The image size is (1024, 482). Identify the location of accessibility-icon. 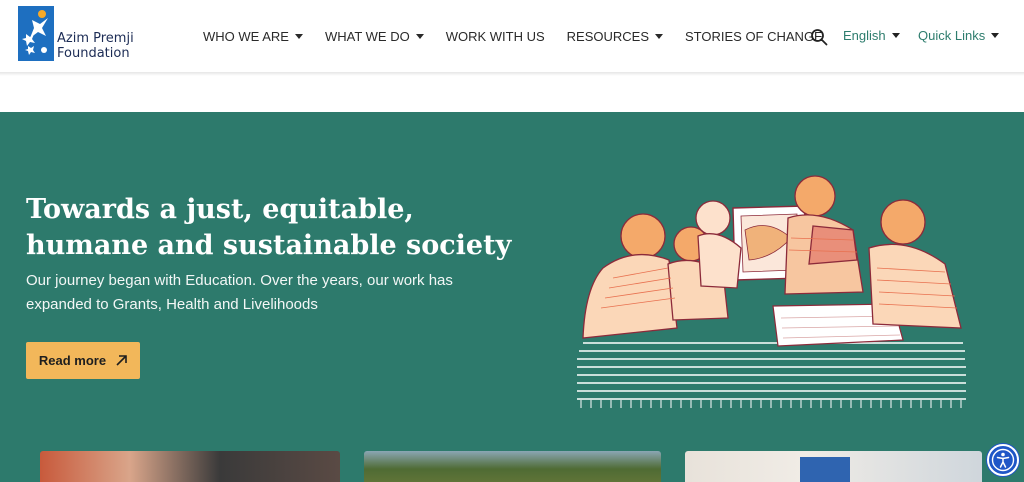
(1003, 460).